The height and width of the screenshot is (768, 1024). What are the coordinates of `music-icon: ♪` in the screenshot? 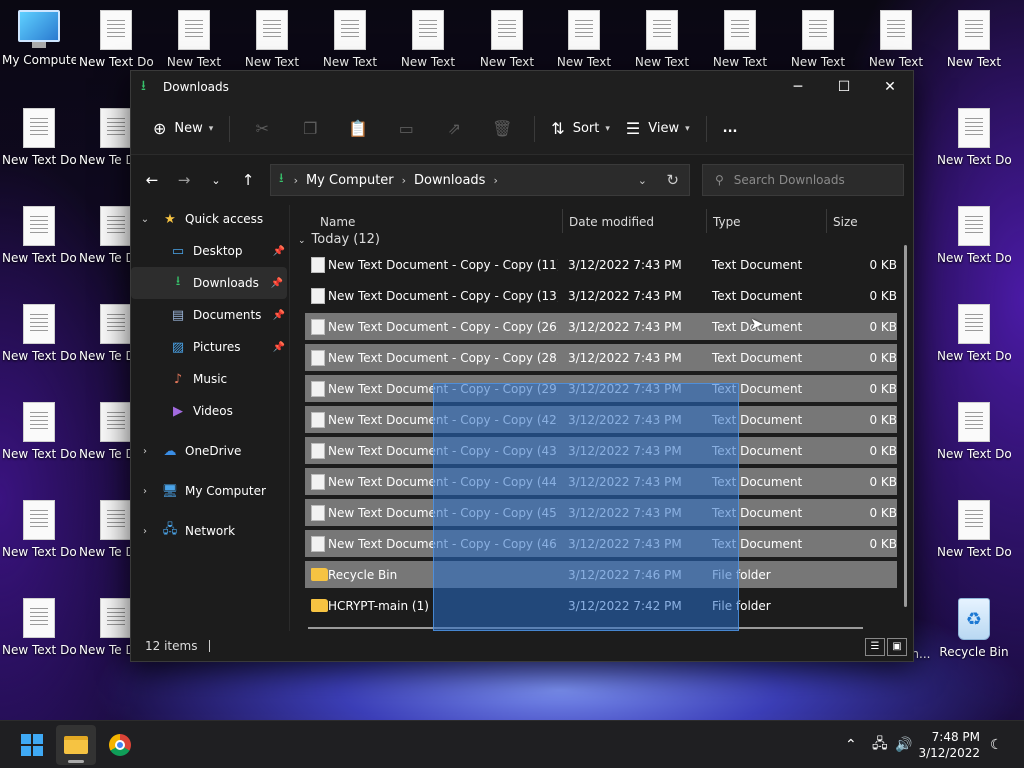 It's located at (178, 379).